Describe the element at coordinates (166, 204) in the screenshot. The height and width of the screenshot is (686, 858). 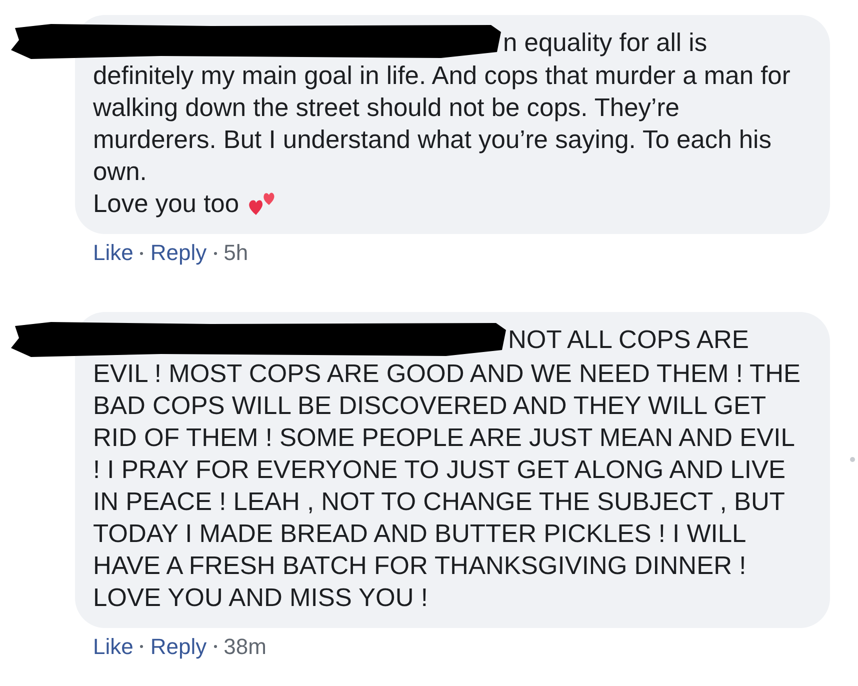
I see `comment-text: Love you too` at that location.